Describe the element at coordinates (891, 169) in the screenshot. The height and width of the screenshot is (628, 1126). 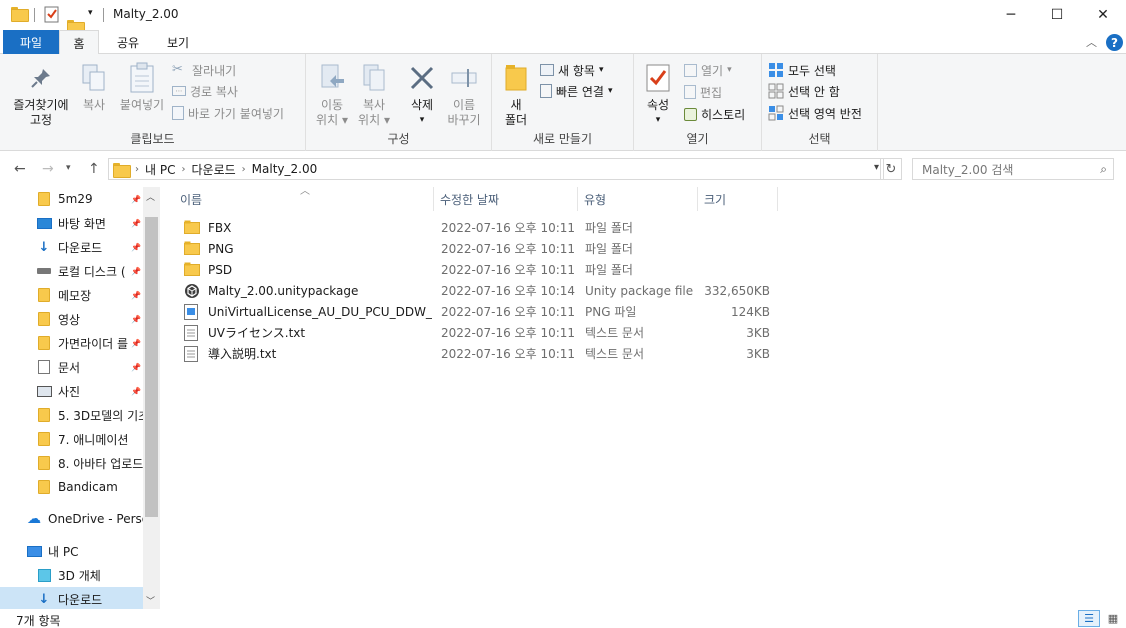
I see `refresh-icon: ↻` at that location.